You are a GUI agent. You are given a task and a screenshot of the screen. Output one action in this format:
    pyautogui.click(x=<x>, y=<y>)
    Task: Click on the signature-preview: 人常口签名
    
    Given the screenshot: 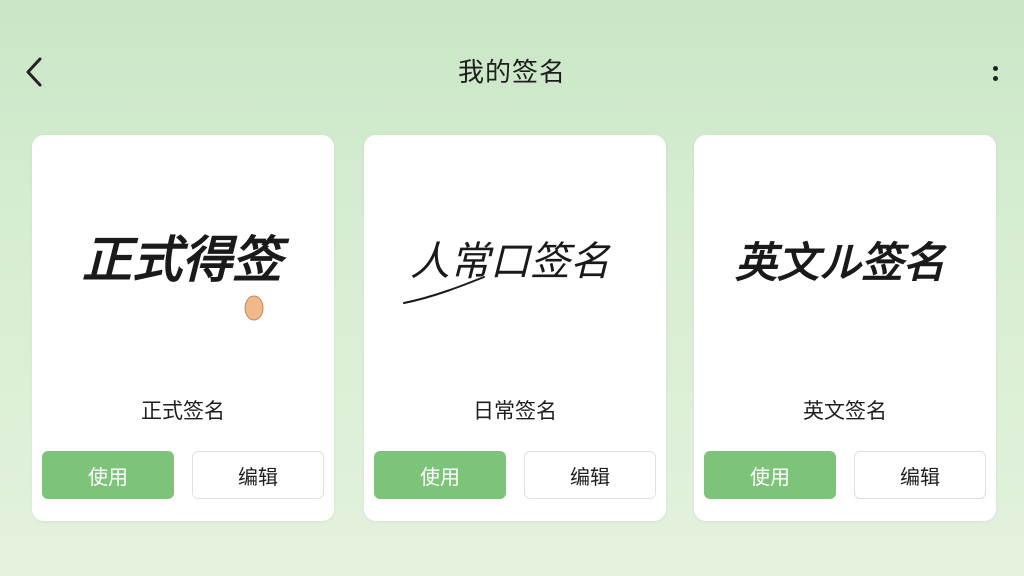 What is the action you would take?
    pyautogui.click(x=515, y=260)
    